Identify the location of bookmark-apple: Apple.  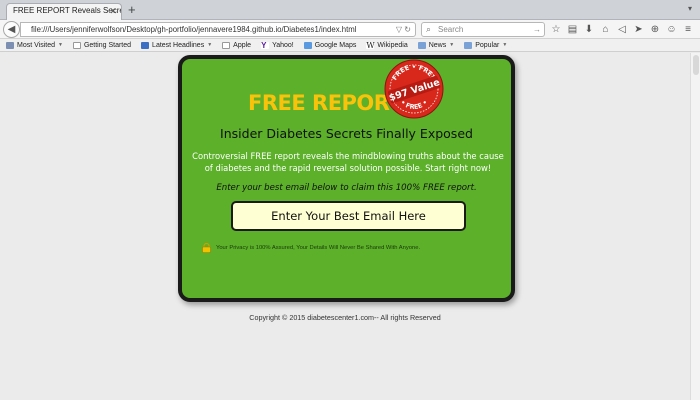
(237, 45).